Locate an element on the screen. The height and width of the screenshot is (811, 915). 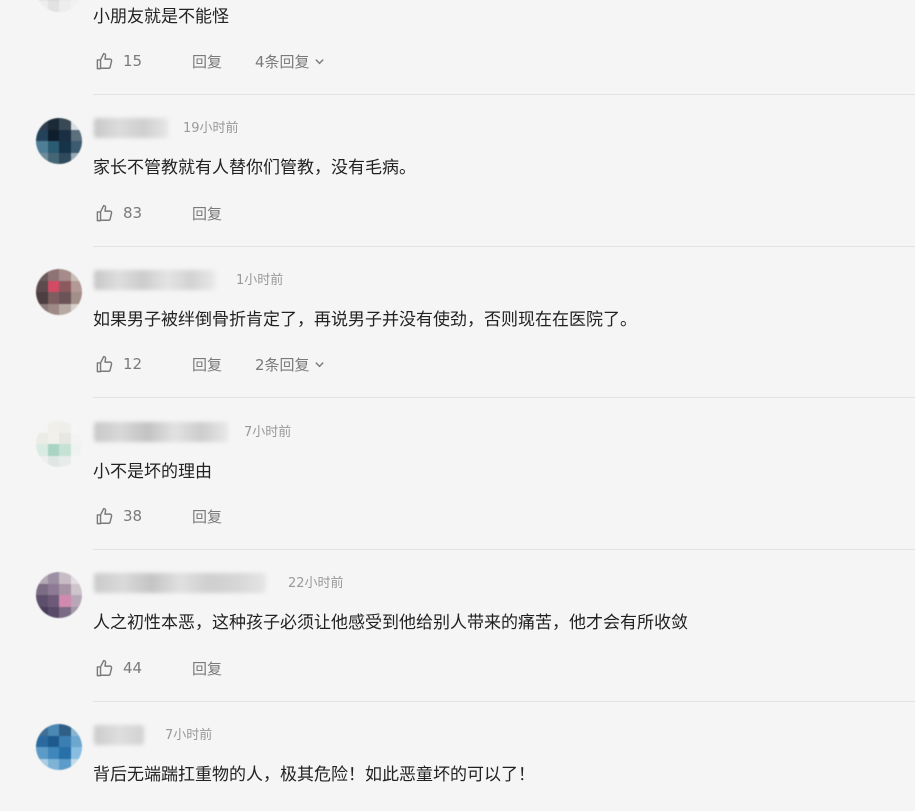
reply-count-label: 2条回复 is located at coordinates (282, 364).